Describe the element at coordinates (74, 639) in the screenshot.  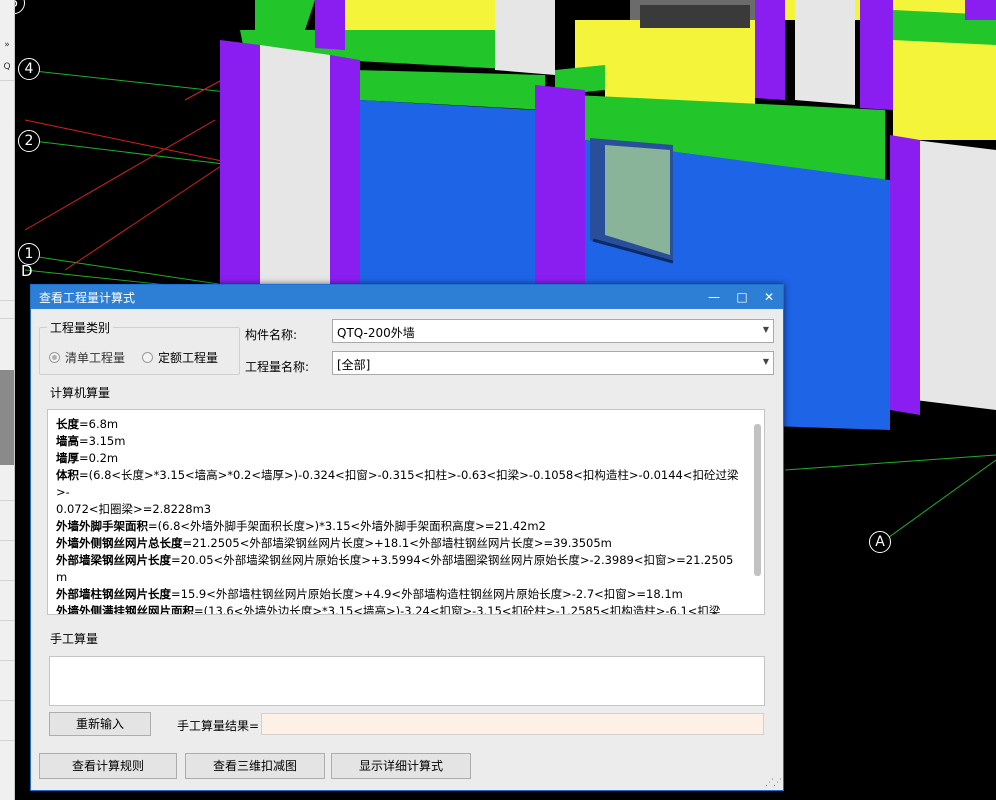
I see `manual-calc-label: 手工算量` at that location.